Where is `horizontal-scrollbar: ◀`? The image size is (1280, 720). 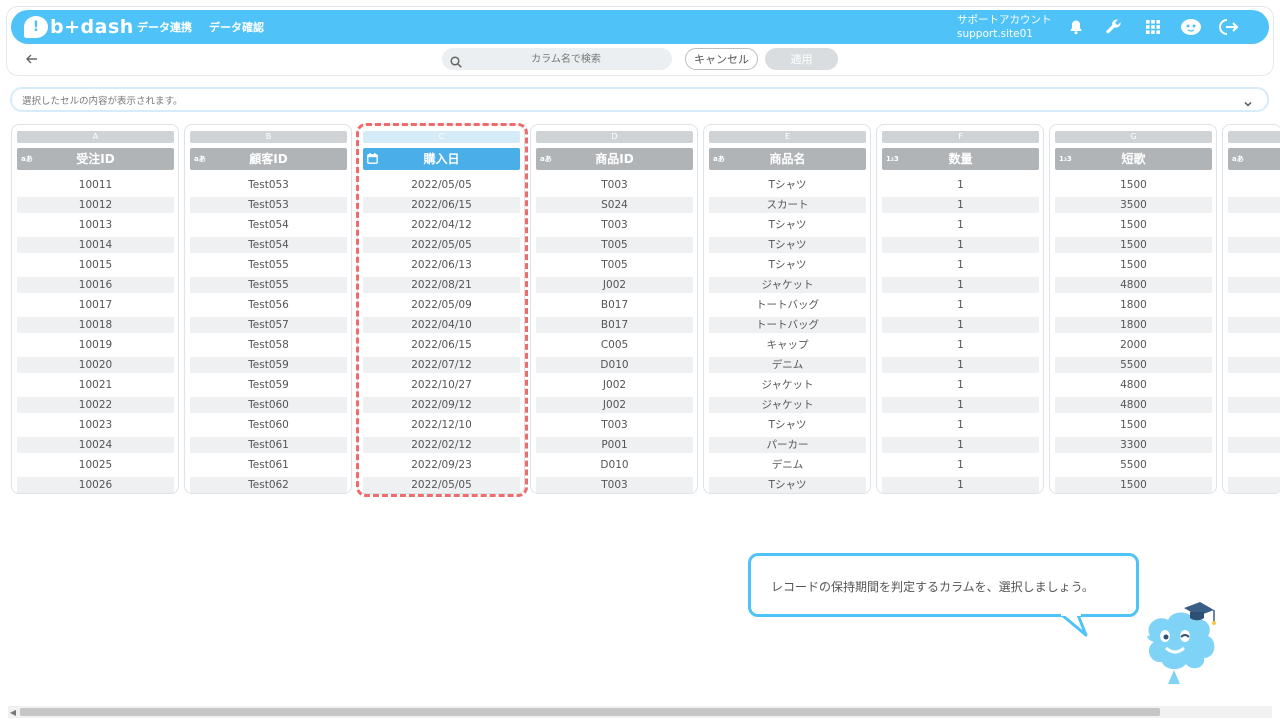
horizontal-scrollbar: ◀ is located at coordinates (640, 712).